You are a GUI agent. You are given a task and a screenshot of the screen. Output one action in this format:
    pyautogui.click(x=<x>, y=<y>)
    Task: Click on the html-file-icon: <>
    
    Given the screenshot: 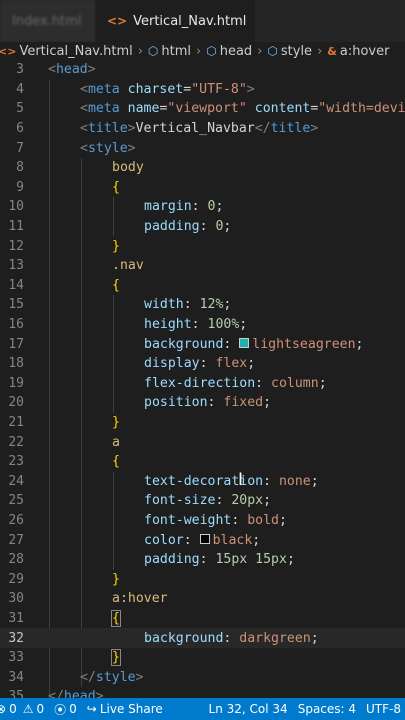 What is the action you would take?
    pyautogui.click(x=8, y=51)
    